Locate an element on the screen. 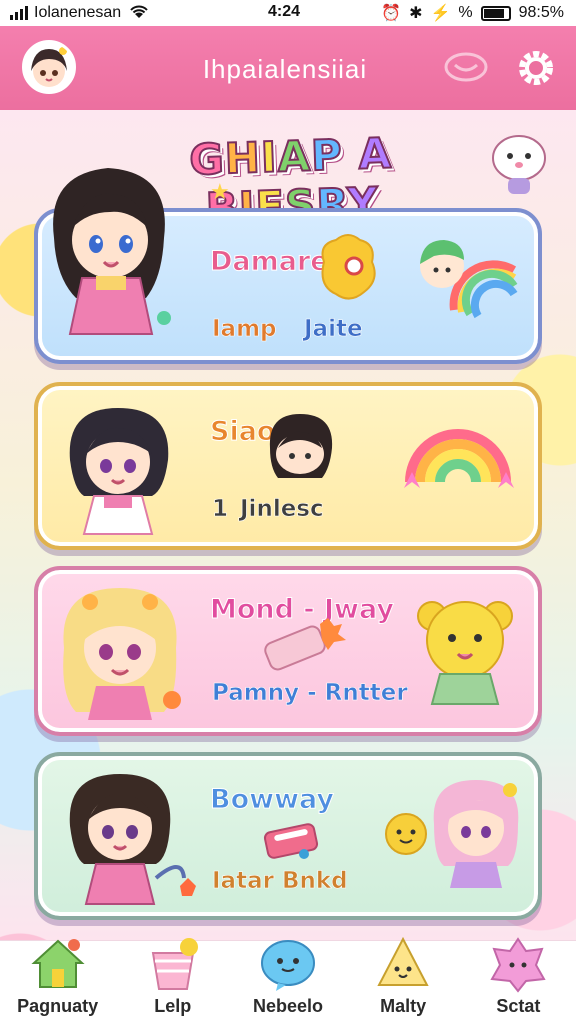 Image resolution: width=576 pixels, height=1024 pixels. card-subtitle-right: Jaite is located at coordinates (333, 329).